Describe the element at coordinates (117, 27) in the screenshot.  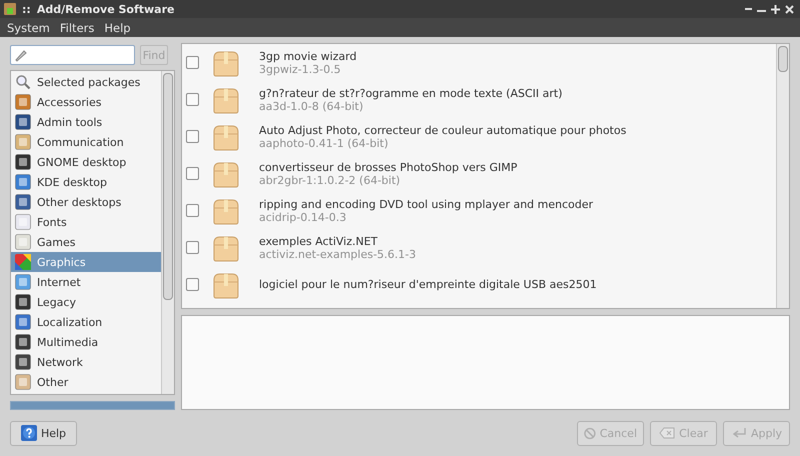
I see `menu-item: Help` at that location.